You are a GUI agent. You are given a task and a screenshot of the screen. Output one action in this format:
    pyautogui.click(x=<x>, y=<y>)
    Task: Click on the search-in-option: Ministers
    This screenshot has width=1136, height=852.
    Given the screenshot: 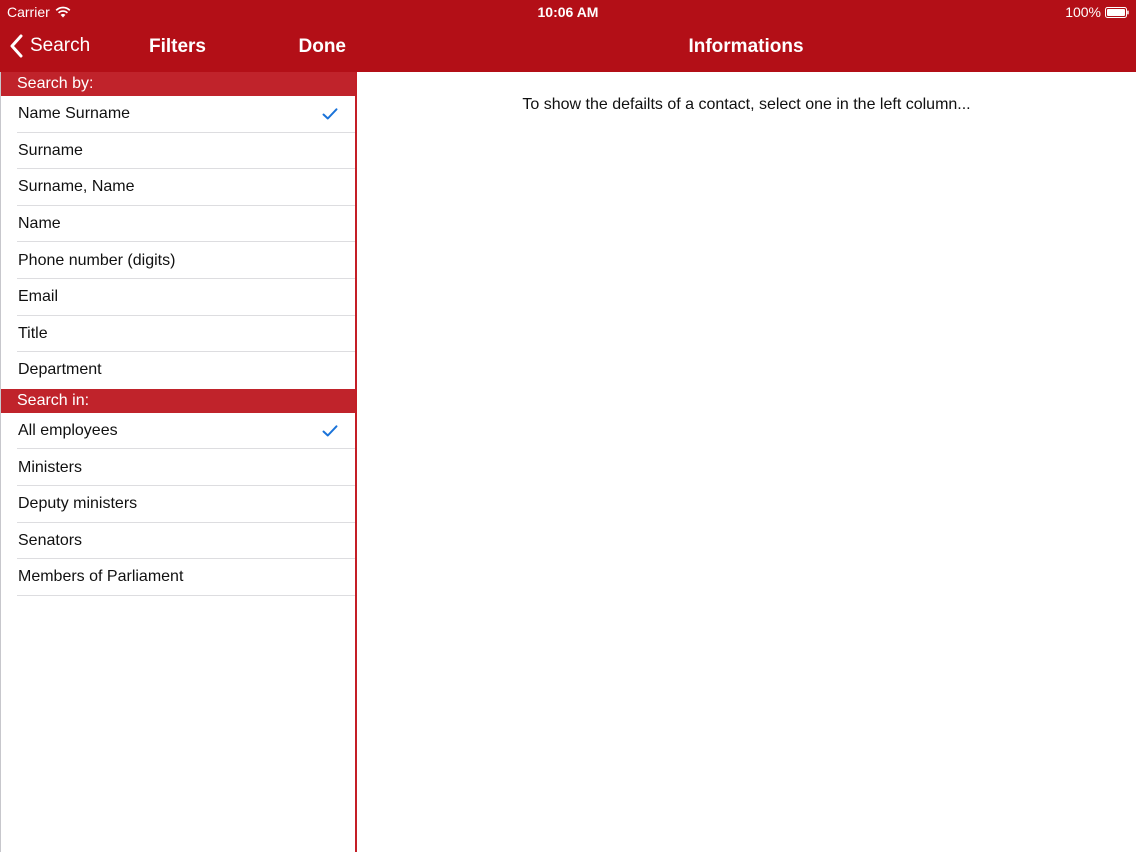 What is the action you would take?
    pyautogui.click(x=178, y=467)
    